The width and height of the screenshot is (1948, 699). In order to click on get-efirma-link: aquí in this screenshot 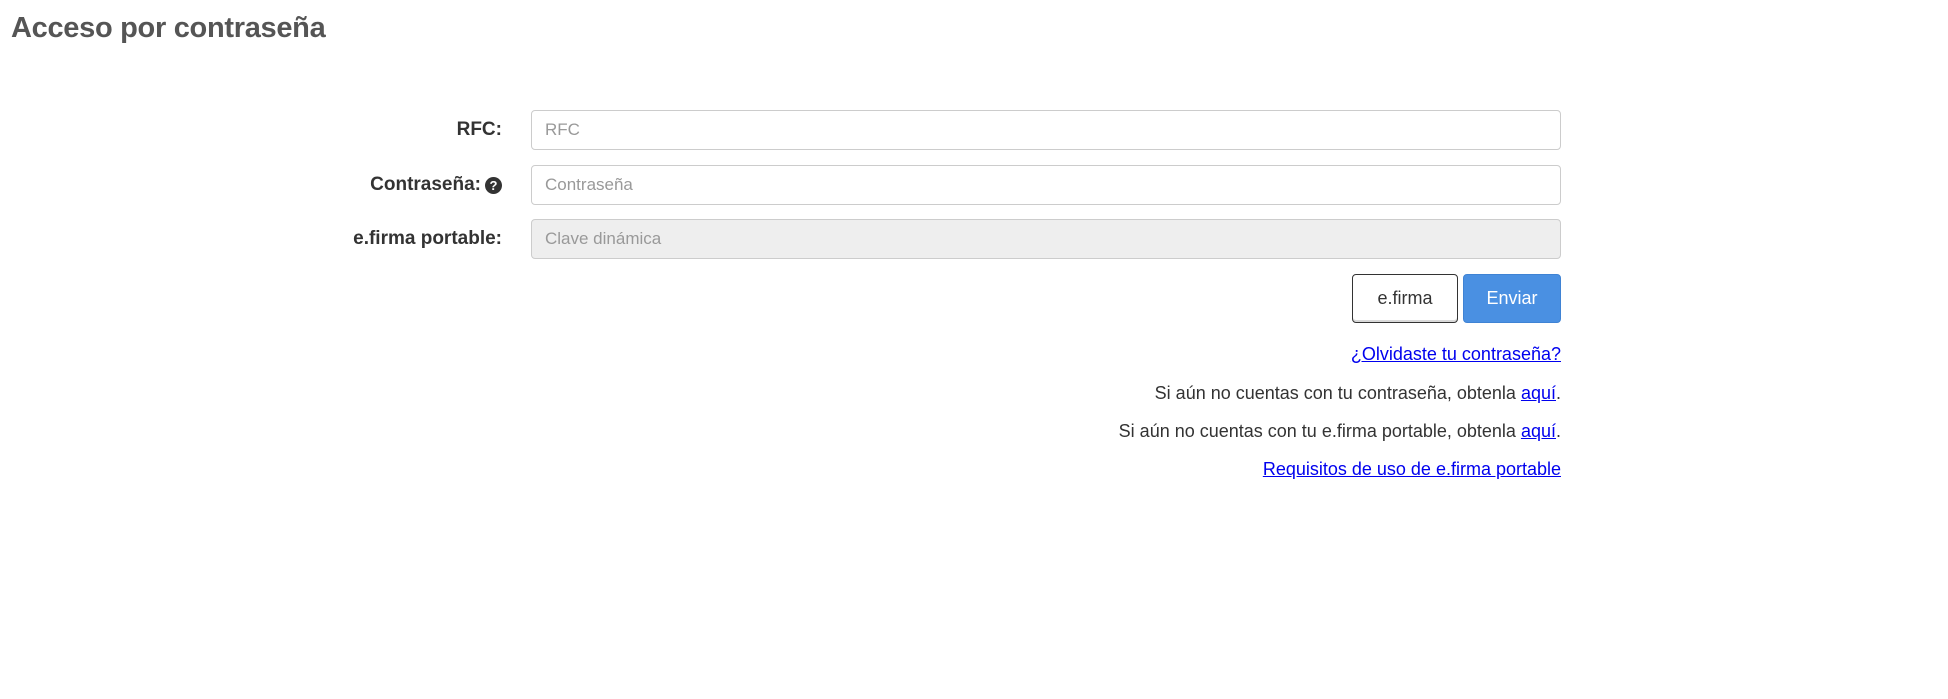, I will do `click(1538, 431)`.